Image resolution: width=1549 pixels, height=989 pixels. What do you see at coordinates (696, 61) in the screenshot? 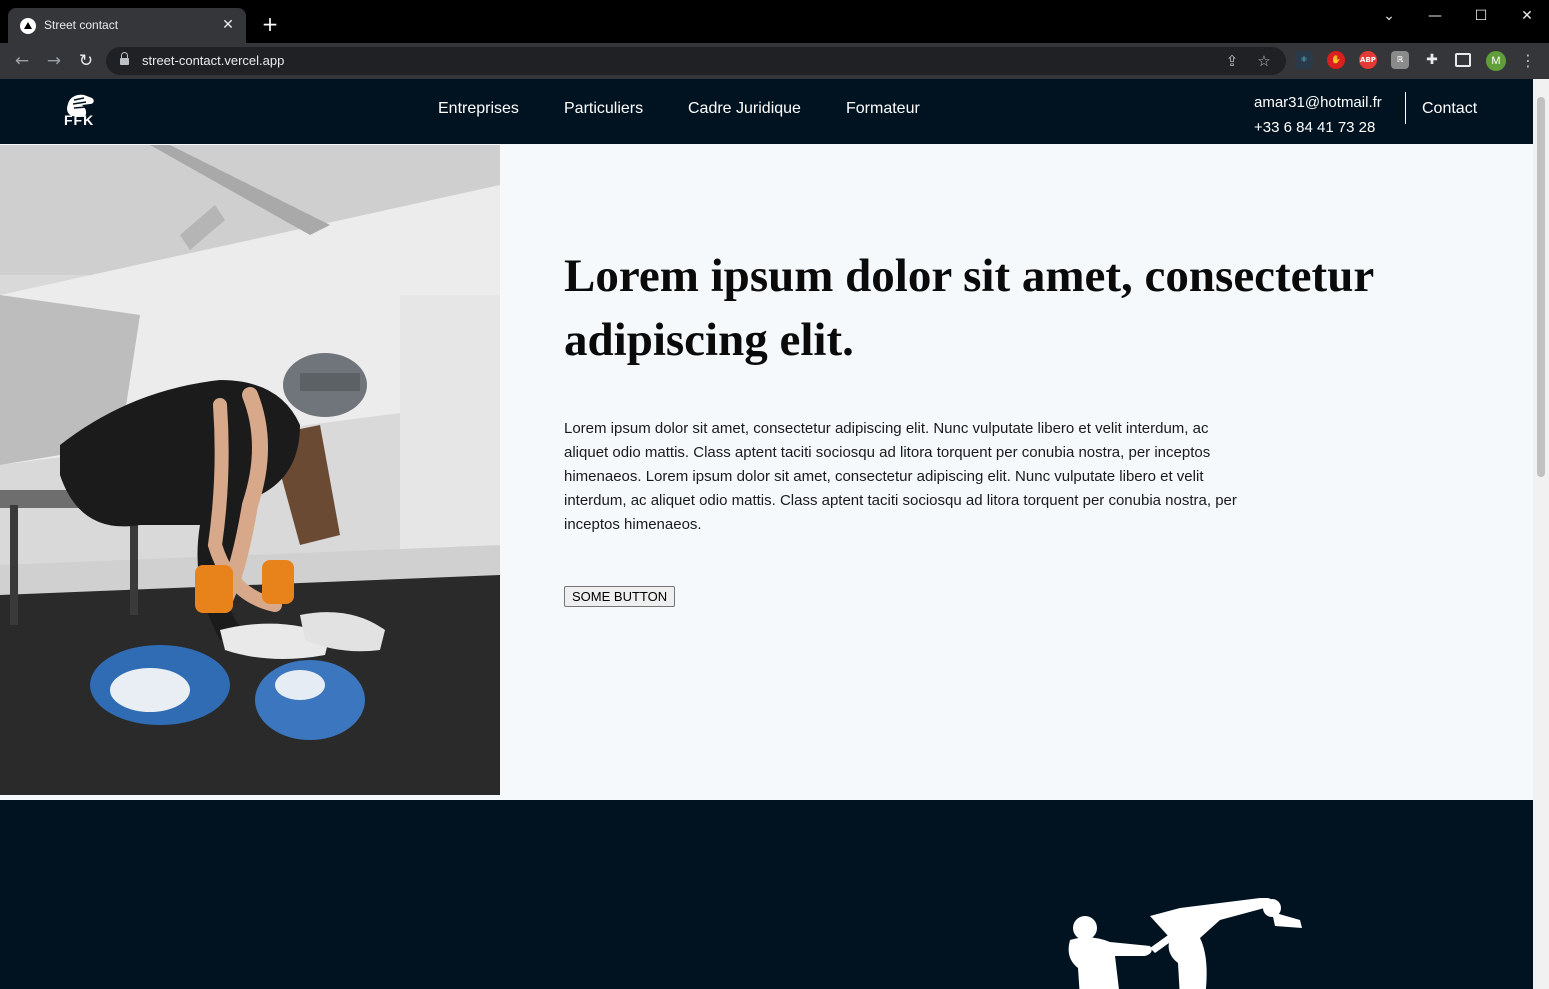
I see `address-bar: street-contact.vercel.app ⇪ ☆` at bounding box center [696, 61].